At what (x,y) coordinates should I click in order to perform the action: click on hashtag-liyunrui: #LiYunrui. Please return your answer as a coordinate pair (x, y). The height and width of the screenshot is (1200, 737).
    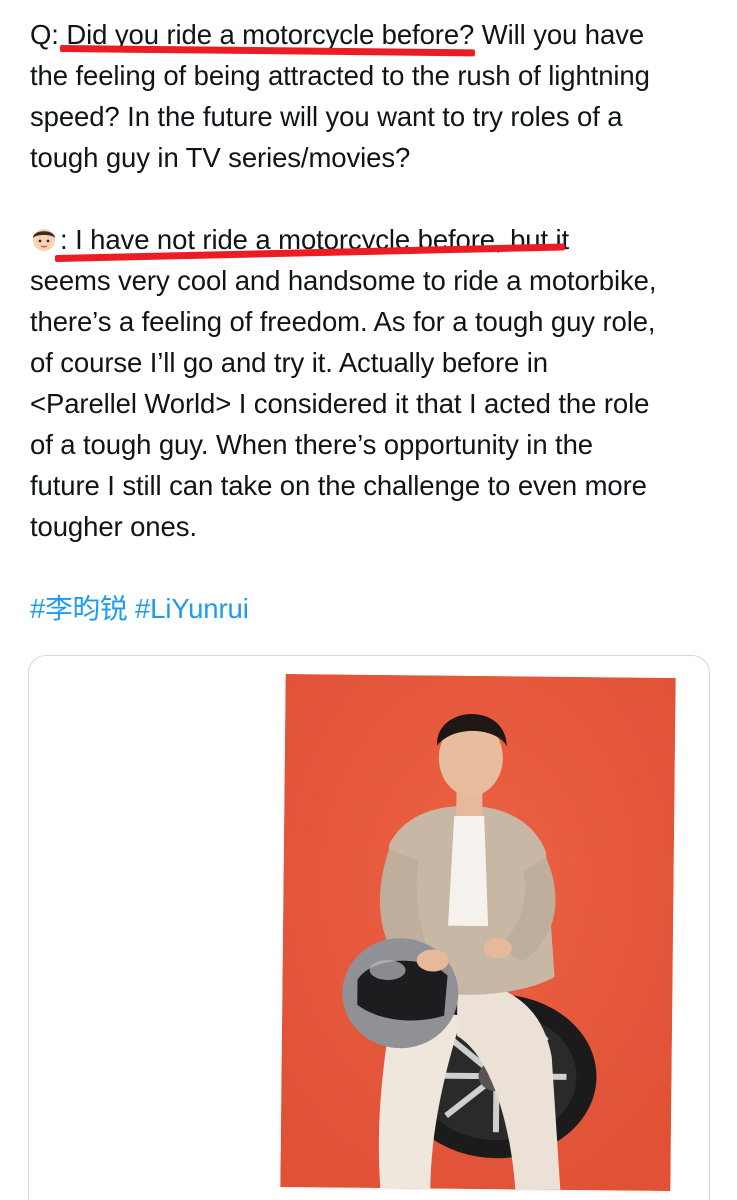
    Looking at the image, I should click on (192, 608).